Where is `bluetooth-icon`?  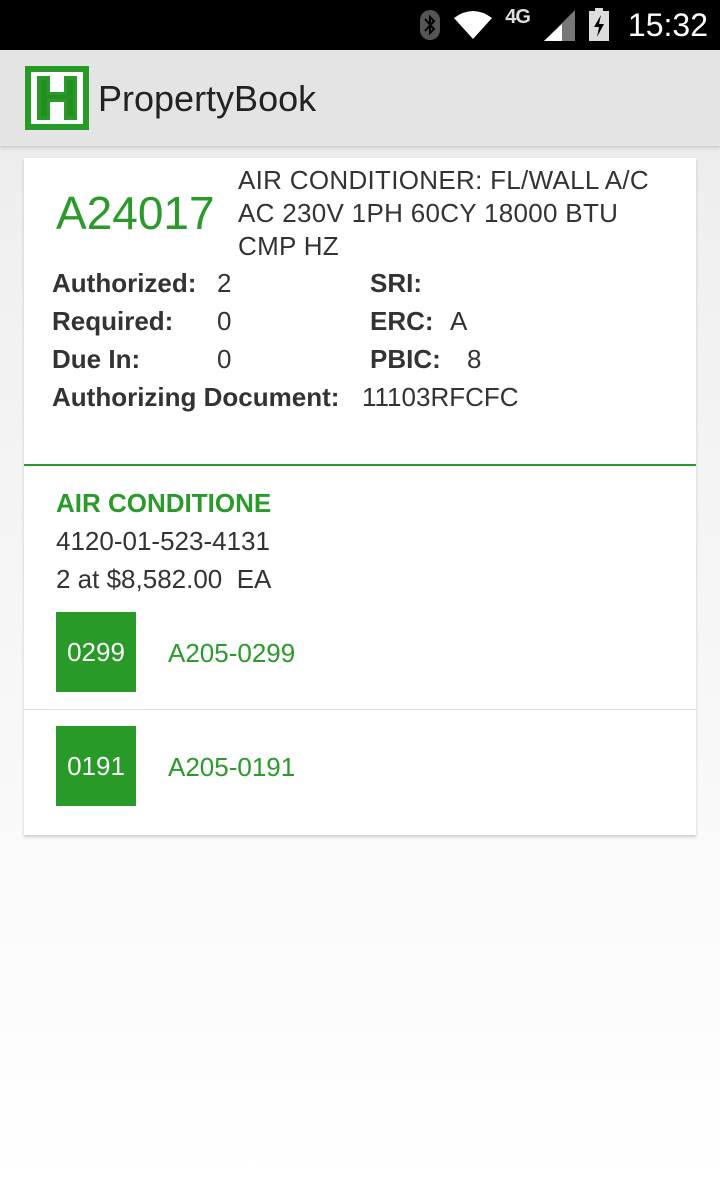 bluetooth-icon is located at coordinates (430, 25).